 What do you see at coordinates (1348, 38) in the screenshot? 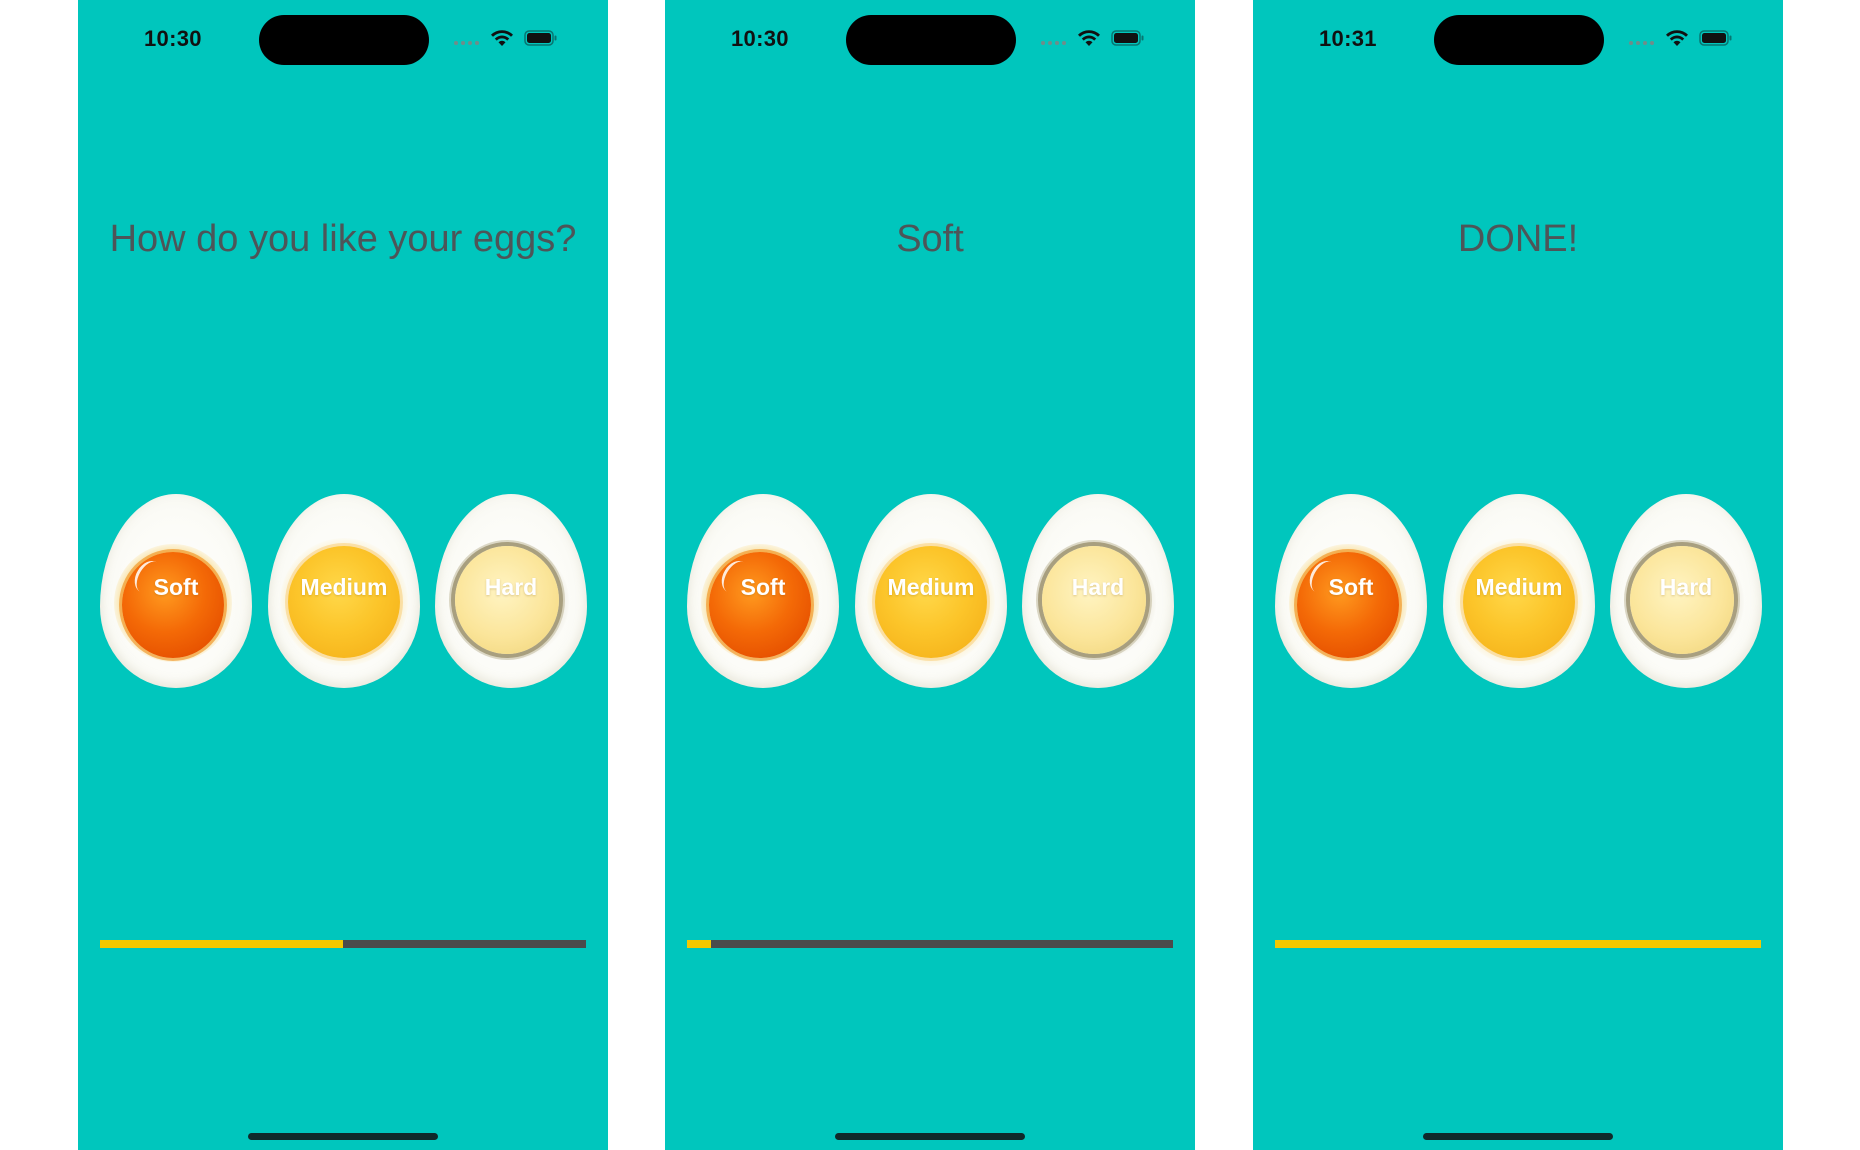
I see `status-time: 10:31` at bounding box center [1348, 38].